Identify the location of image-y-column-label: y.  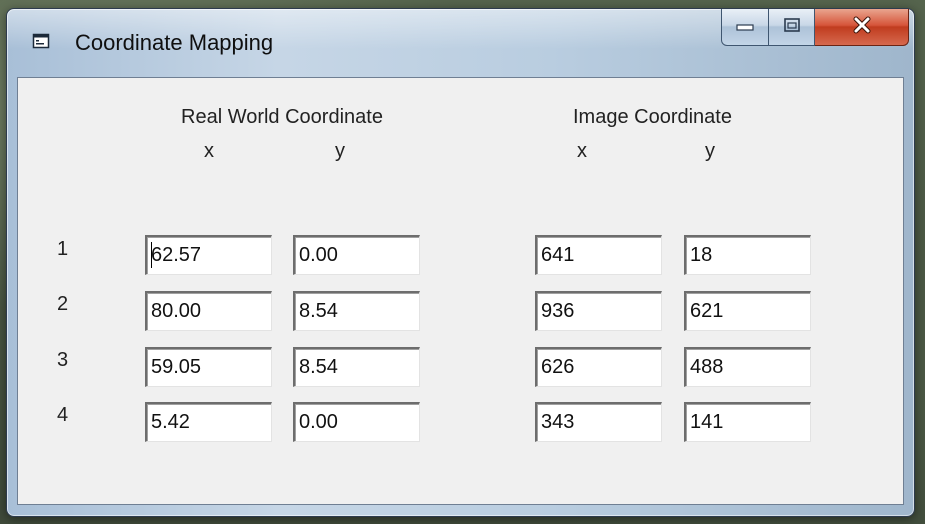
(710, 151).